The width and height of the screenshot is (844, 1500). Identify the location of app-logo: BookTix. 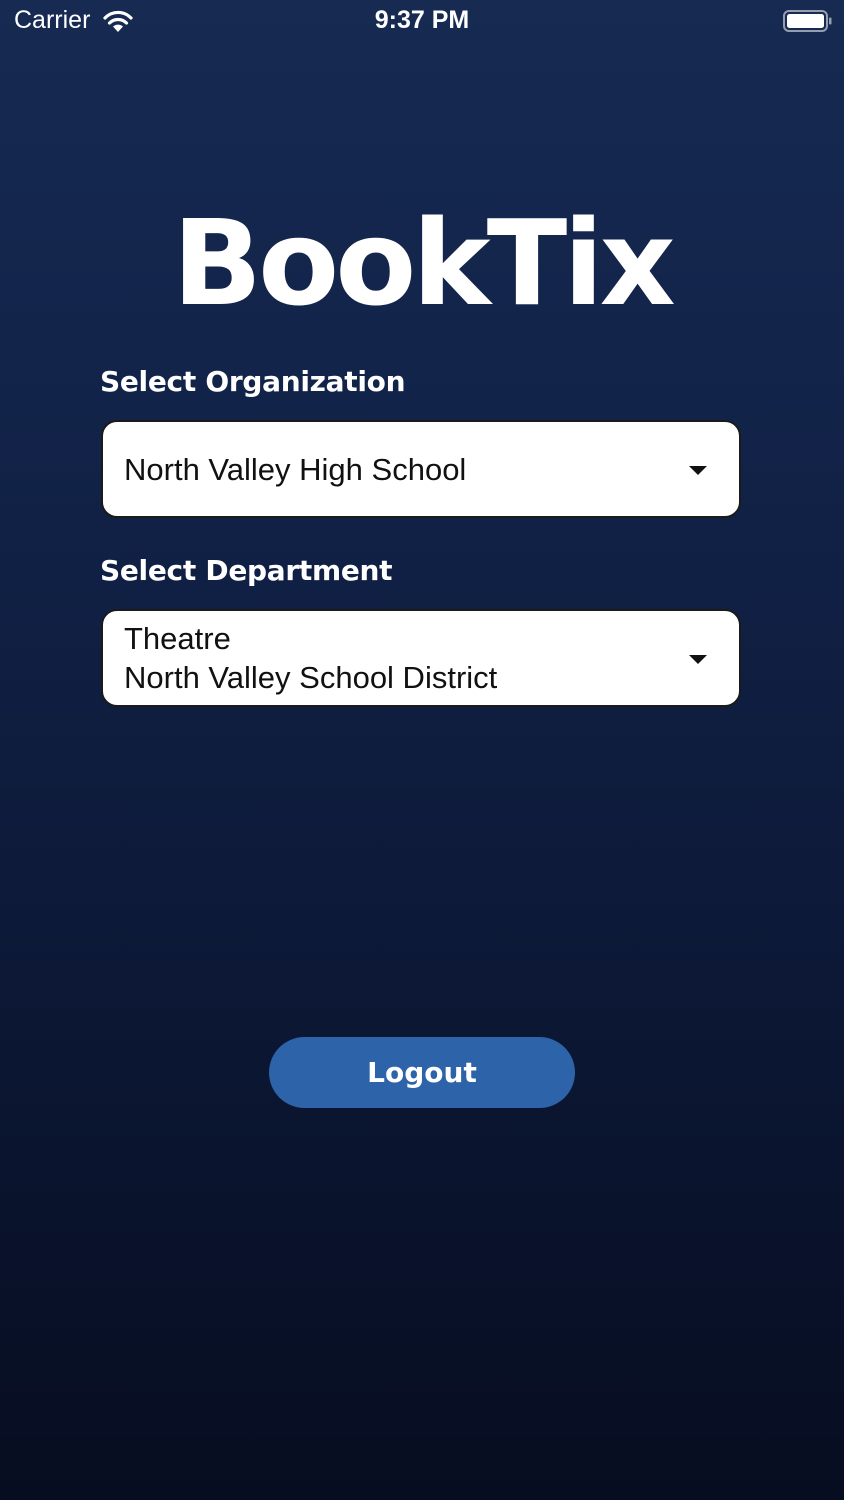
(424, 263).